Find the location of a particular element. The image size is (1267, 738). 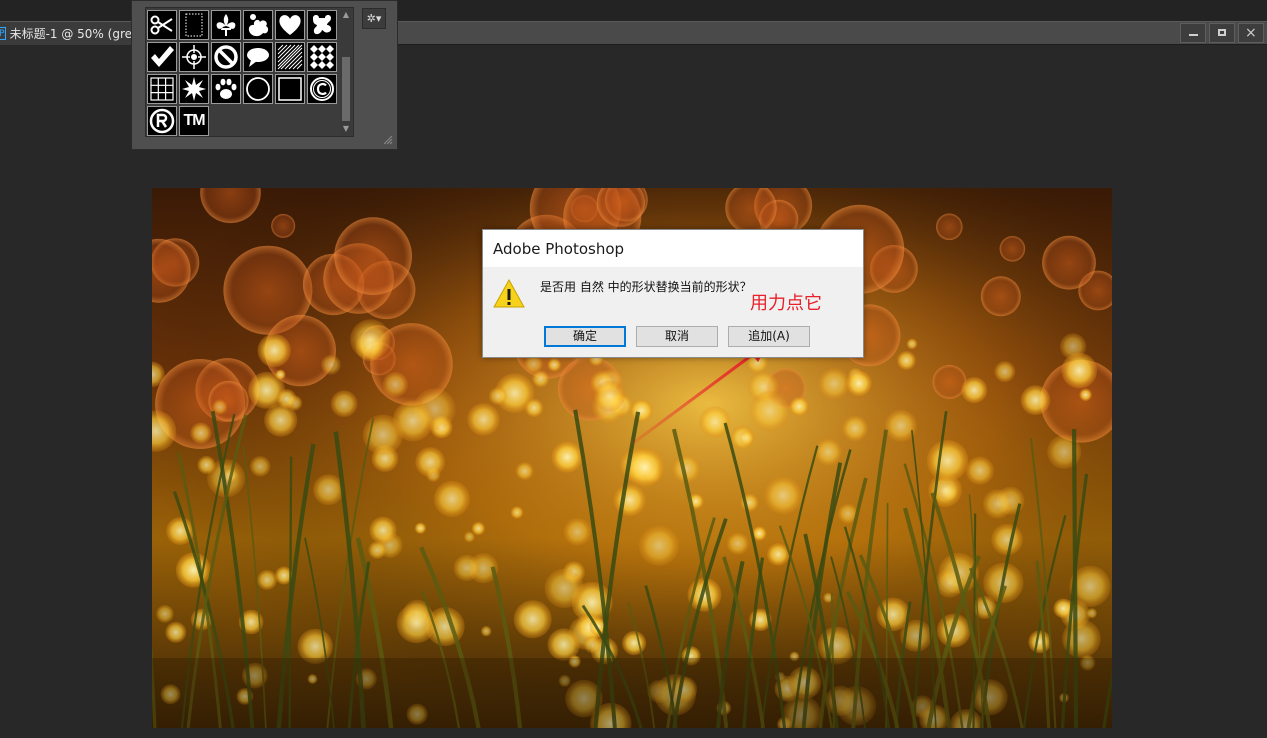

diagonal-lines-icon is located at coordinates (290, 57).